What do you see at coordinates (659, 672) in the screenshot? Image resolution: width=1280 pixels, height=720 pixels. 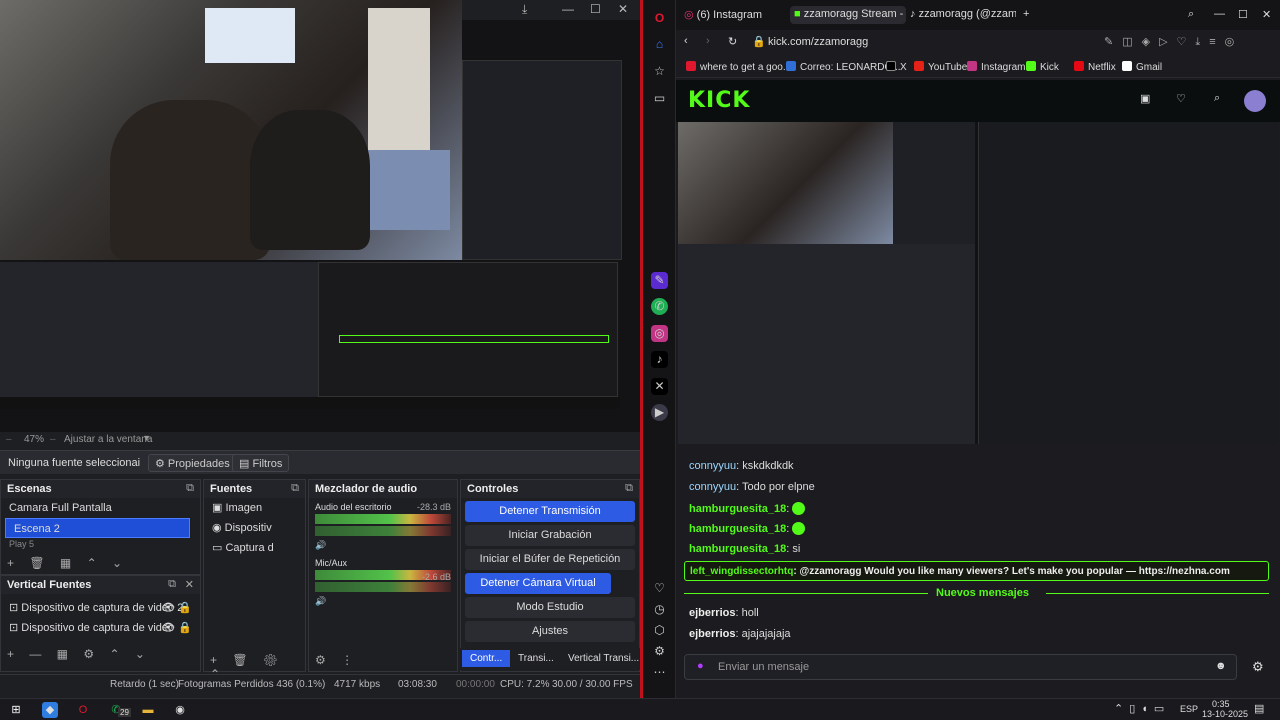 I see `more-icon: ⋯` at bounding box center [659, 672].